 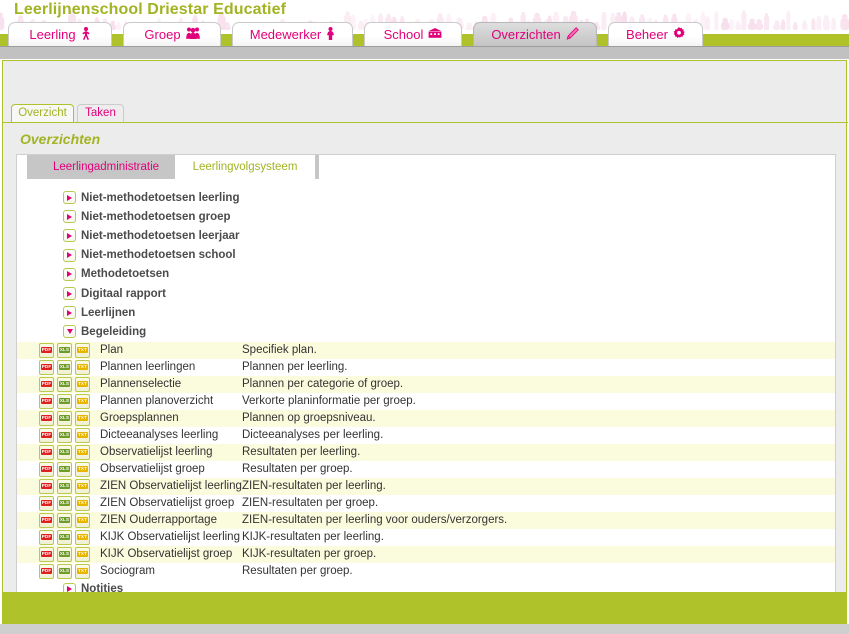 What do you see at coordinates (413, 34) in the screenshot?
I see `main-tab-school: School` at bounding box center [413, 34].